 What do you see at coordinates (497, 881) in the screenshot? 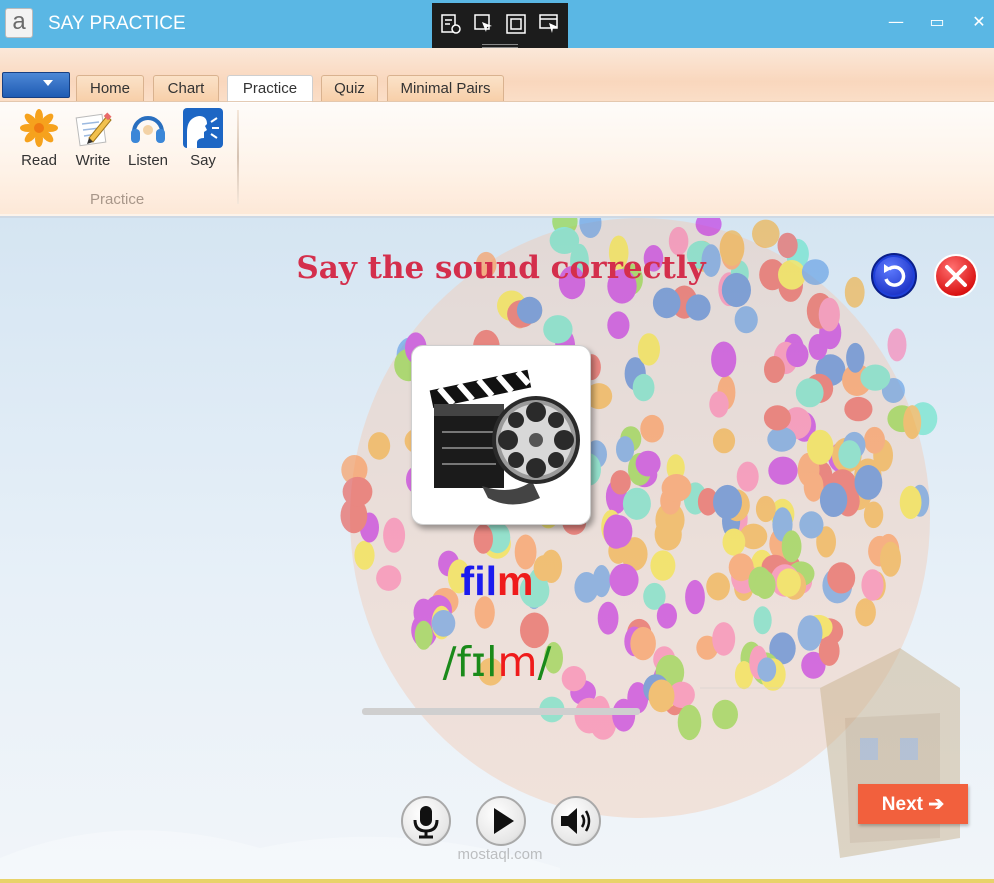
I see `window-bottom-border` at bounding box center [497, 881].